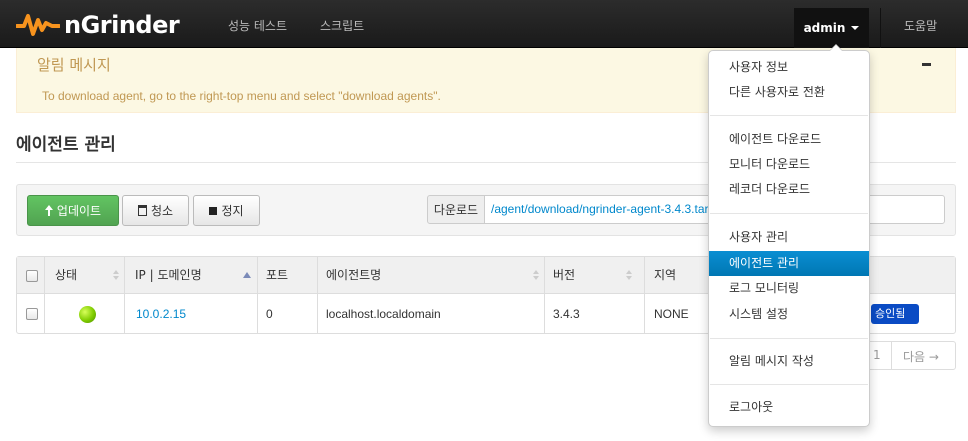  Describe the element at coordinates (269, 314) in the screenshot. I see `agent-port: 0` at that location.